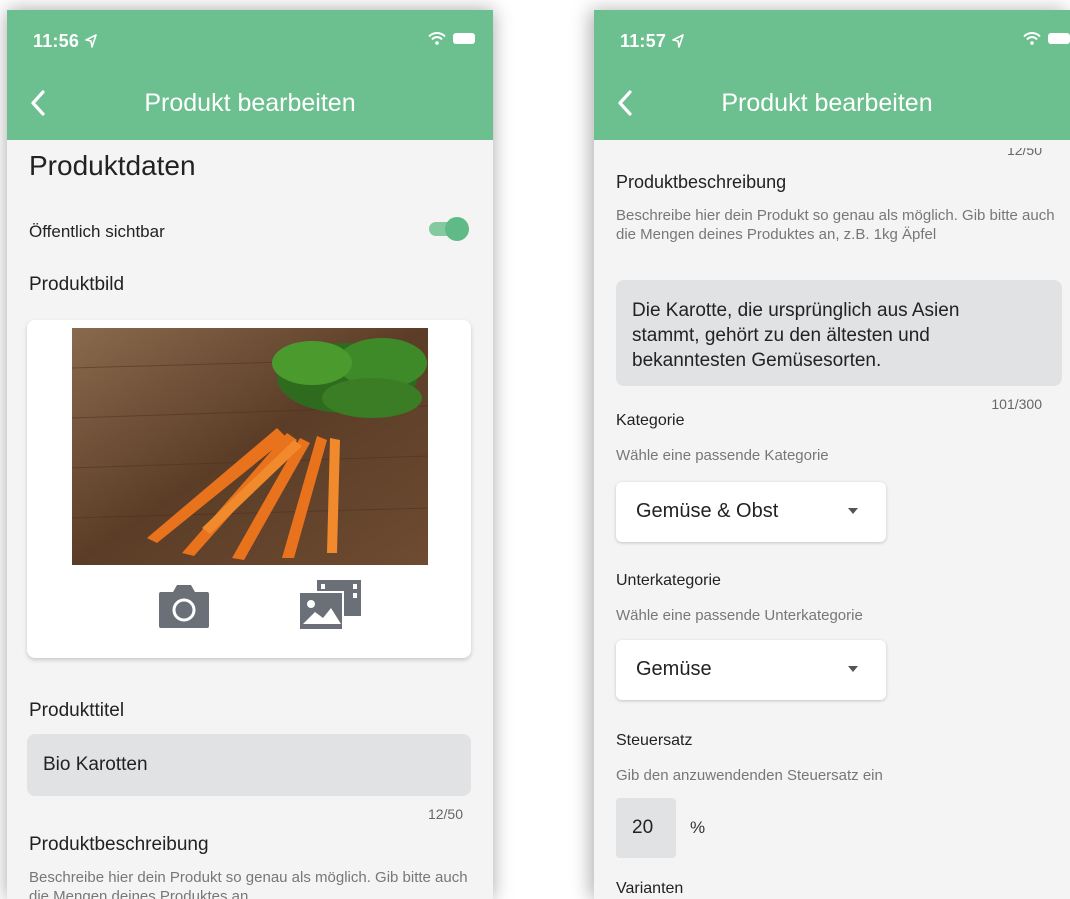  Describe the element at coordinates (739, 615) in the screenshot. I see `subcategory-help: Wähle eine passende Unterkategorie` at that location.